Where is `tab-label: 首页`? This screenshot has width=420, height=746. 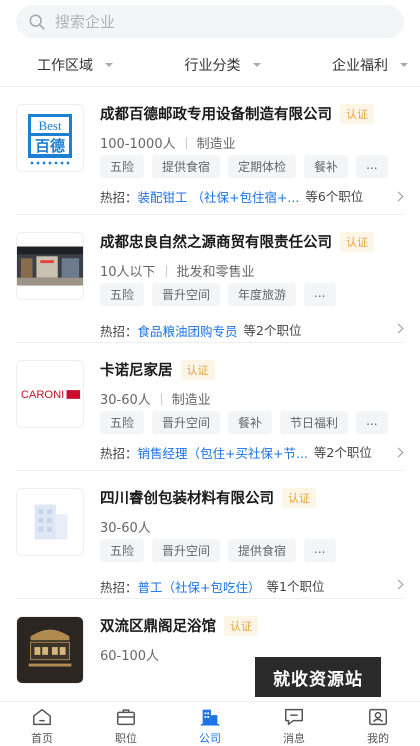
tab-label: 首页 is located at coordinates (42, 738).